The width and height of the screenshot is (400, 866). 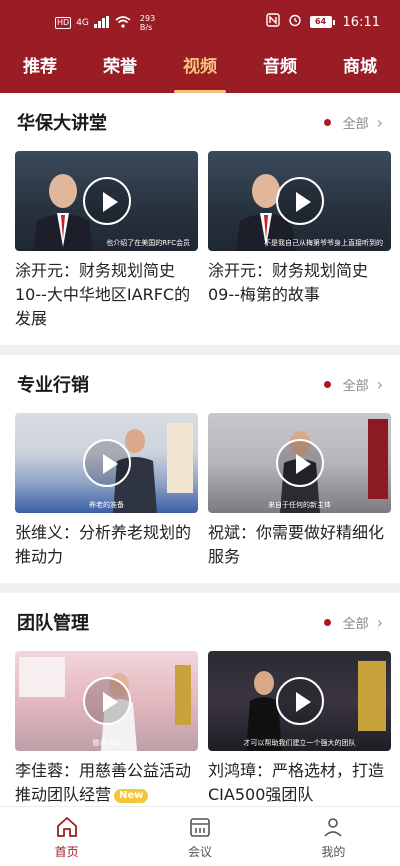 What do you see at coordinates (199, 852) in the screenshot?
I see `nav-label: 会议` at bounding box center [199, 852].